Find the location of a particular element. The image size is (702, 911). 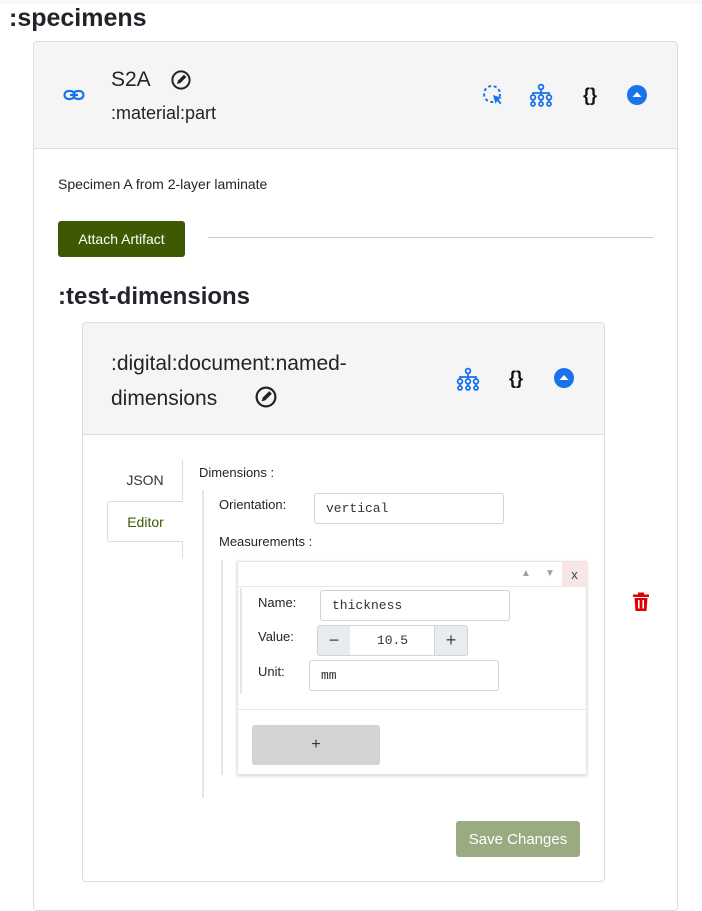

move-down-button: ▼ is located at coordinates (550, 574).